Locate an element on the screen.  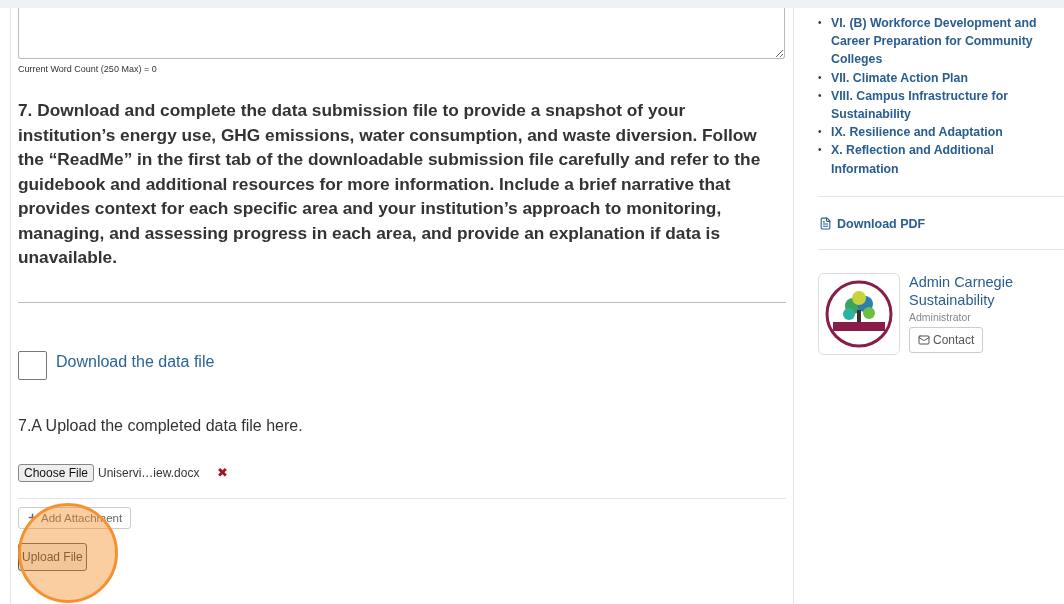
upload-prompt: 7.A Upload the completed data file here. is located at coordinates (161, 425).